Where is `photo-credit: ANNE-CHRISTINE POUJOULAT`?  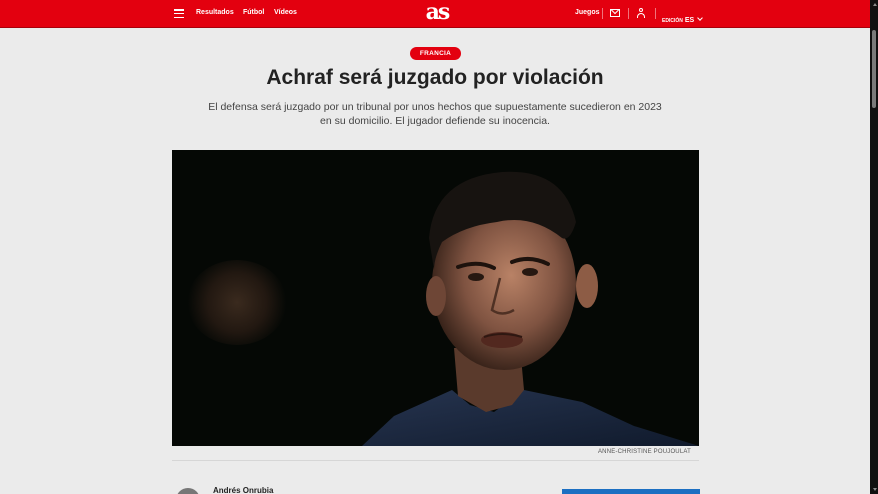
photo-credit: ANNE-CHRISTINE POUJOULAT is located at coordinates (644, 452).